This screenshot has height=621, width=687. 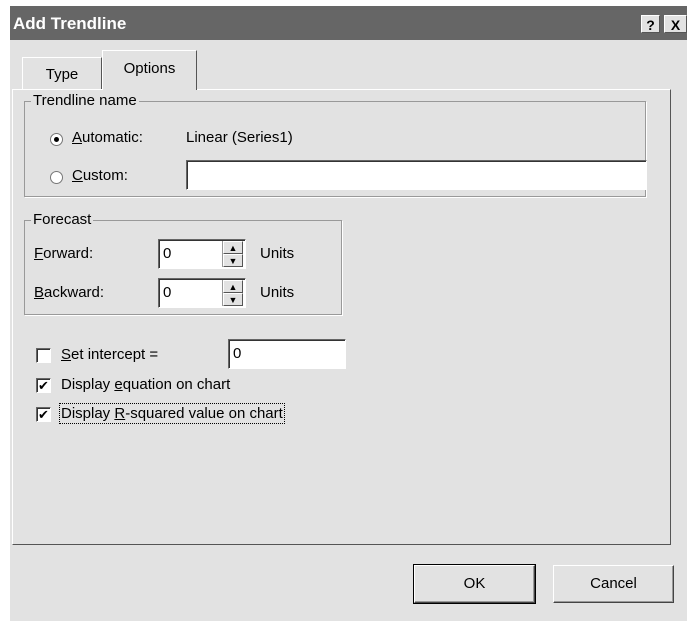 What do you see at coordinates (109, 354) in the screenshot?
I see `set-intercept-label: Set intercept =` at bounding box center [109, 354].